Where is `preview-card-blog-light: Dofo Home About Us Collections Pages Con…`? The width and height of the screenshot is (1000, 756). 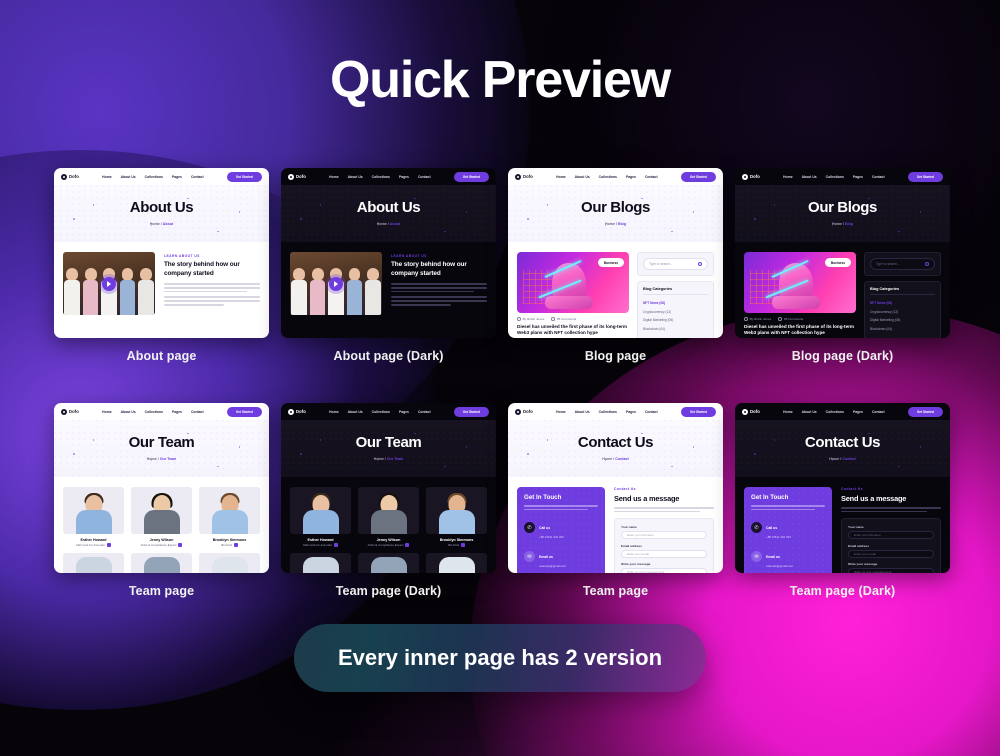
preview-card-blog-light: Dofo Home About Us Collections Pages Con… is located at coordinates (615, 265).